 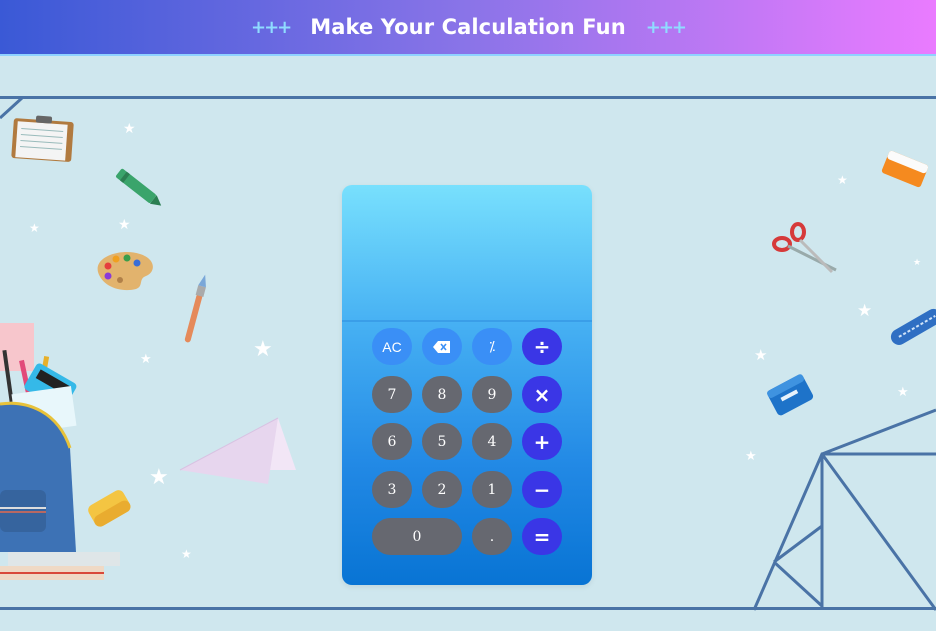 I want to click on crayon-icon, so click(x=139, y=187).